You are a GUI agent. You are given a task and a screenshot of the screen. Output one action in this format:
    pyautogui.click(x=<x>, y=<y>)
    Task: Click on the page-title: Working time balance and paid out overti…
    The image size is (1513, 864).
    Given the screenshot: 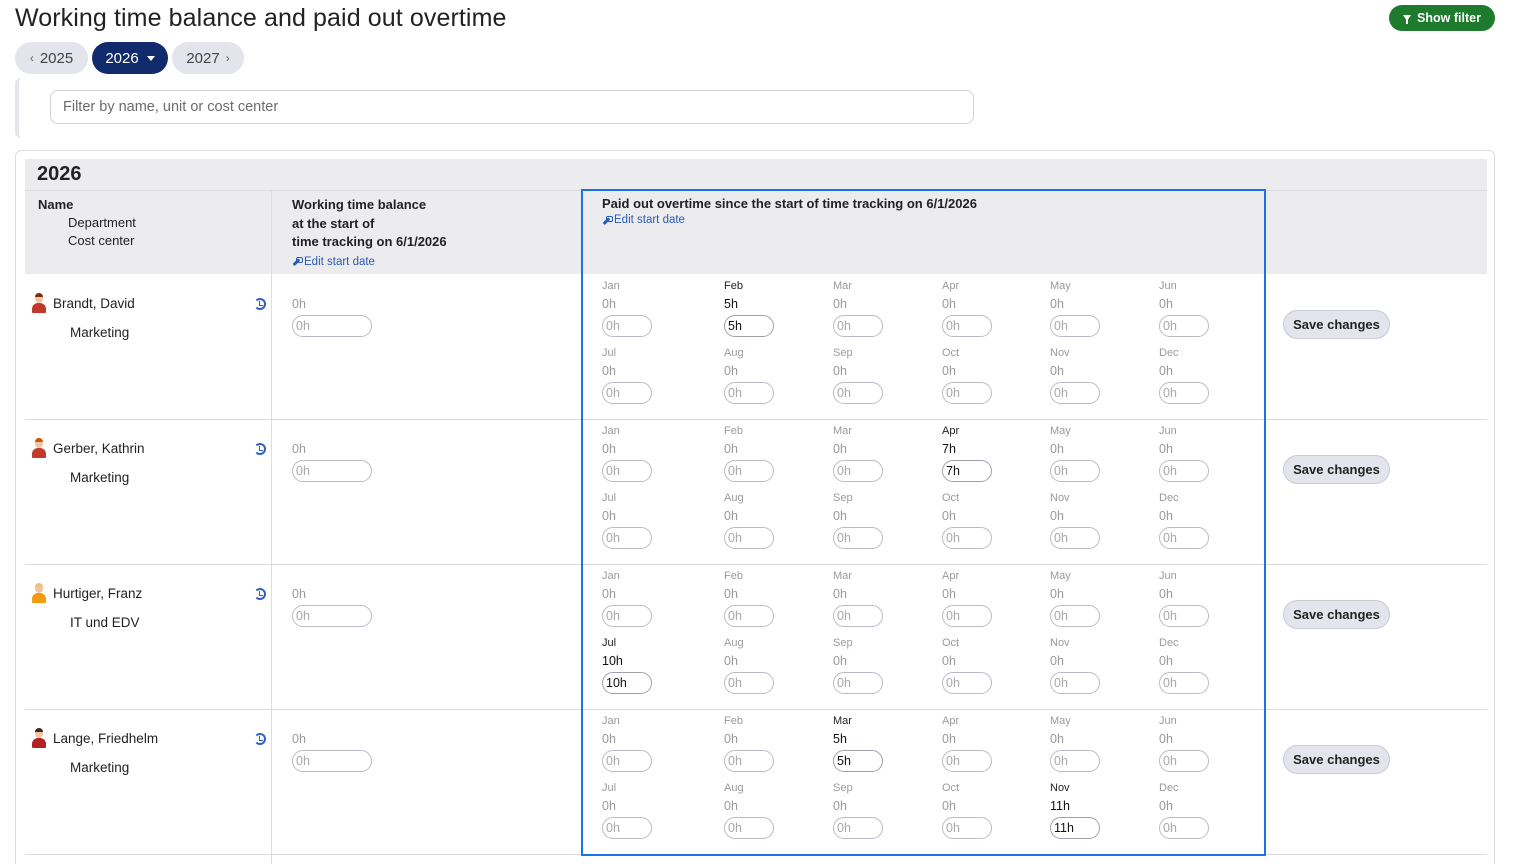 What is the action you would take?
    pyautogui.click(x=261, y=18)
    